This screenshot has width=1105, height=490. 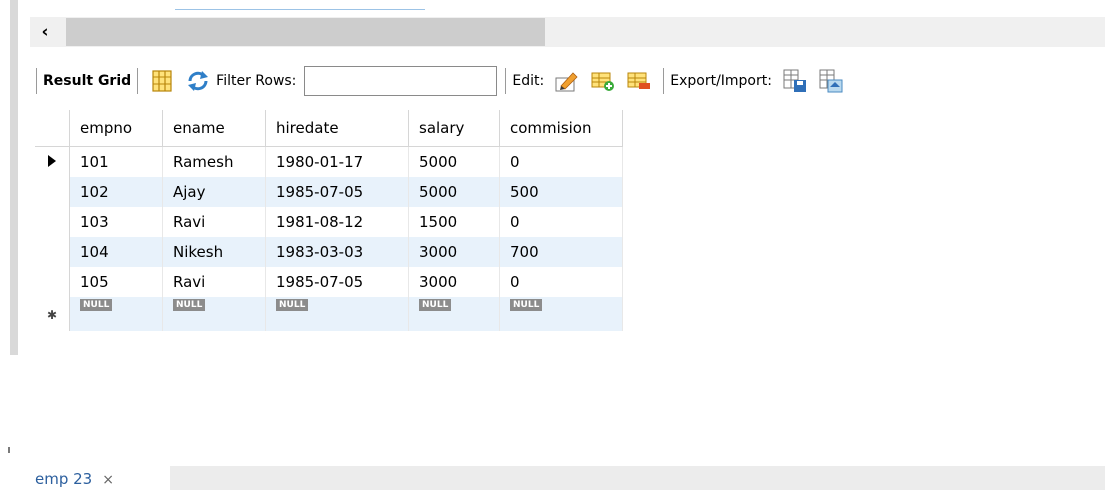 What do you see at coordinates (116, 128) in the screenshot?
I see `column-header-empno: empno` at bounding box center [116, 128].